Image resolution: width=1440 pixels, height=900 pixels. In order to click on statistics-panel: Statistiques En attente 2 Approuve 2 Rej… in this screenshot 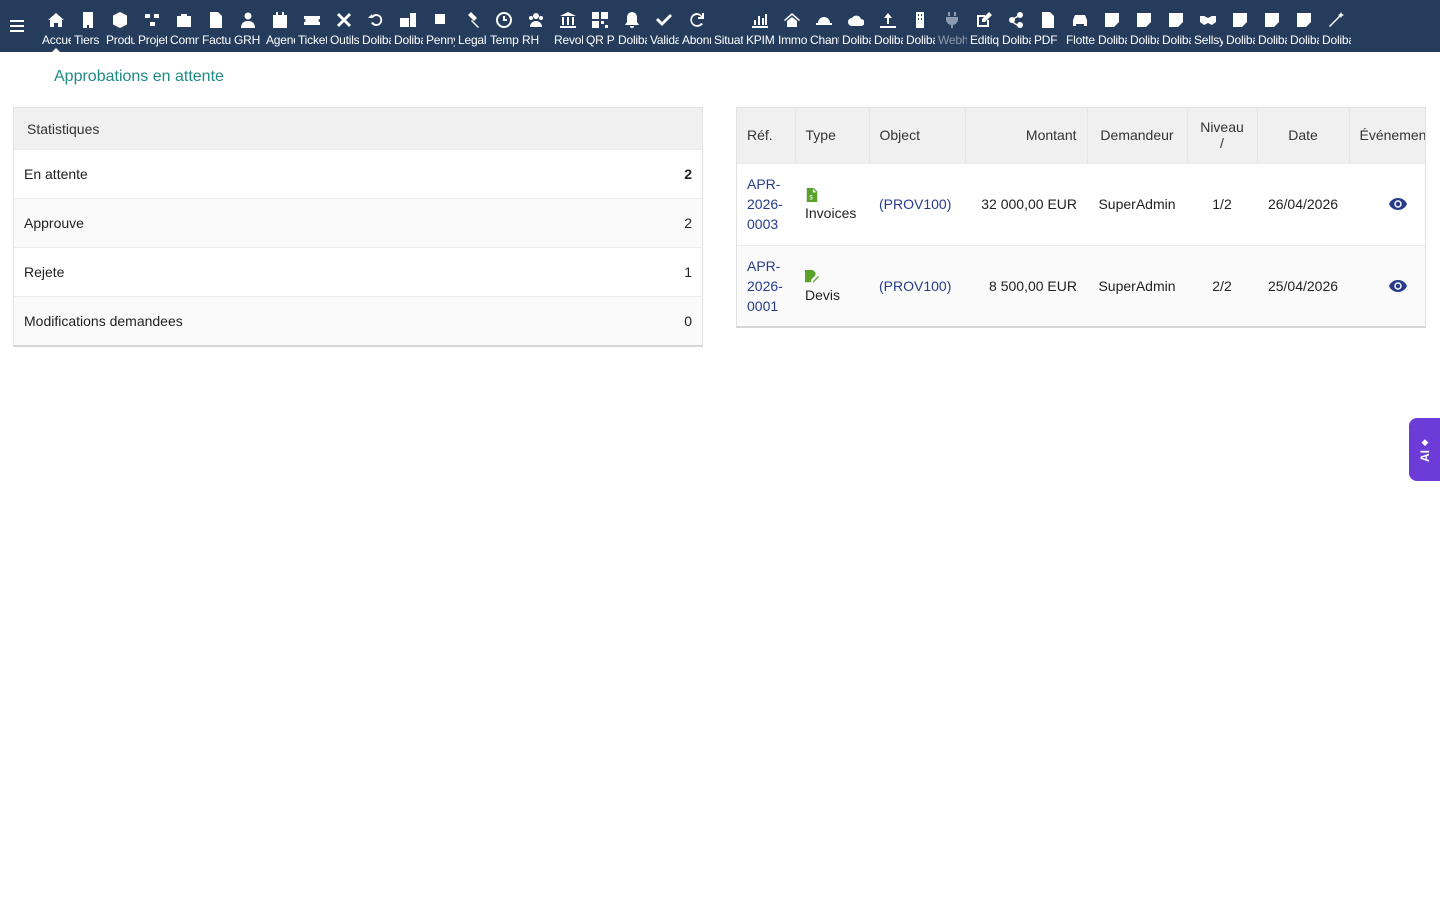, I will do `click(358, 227)`.